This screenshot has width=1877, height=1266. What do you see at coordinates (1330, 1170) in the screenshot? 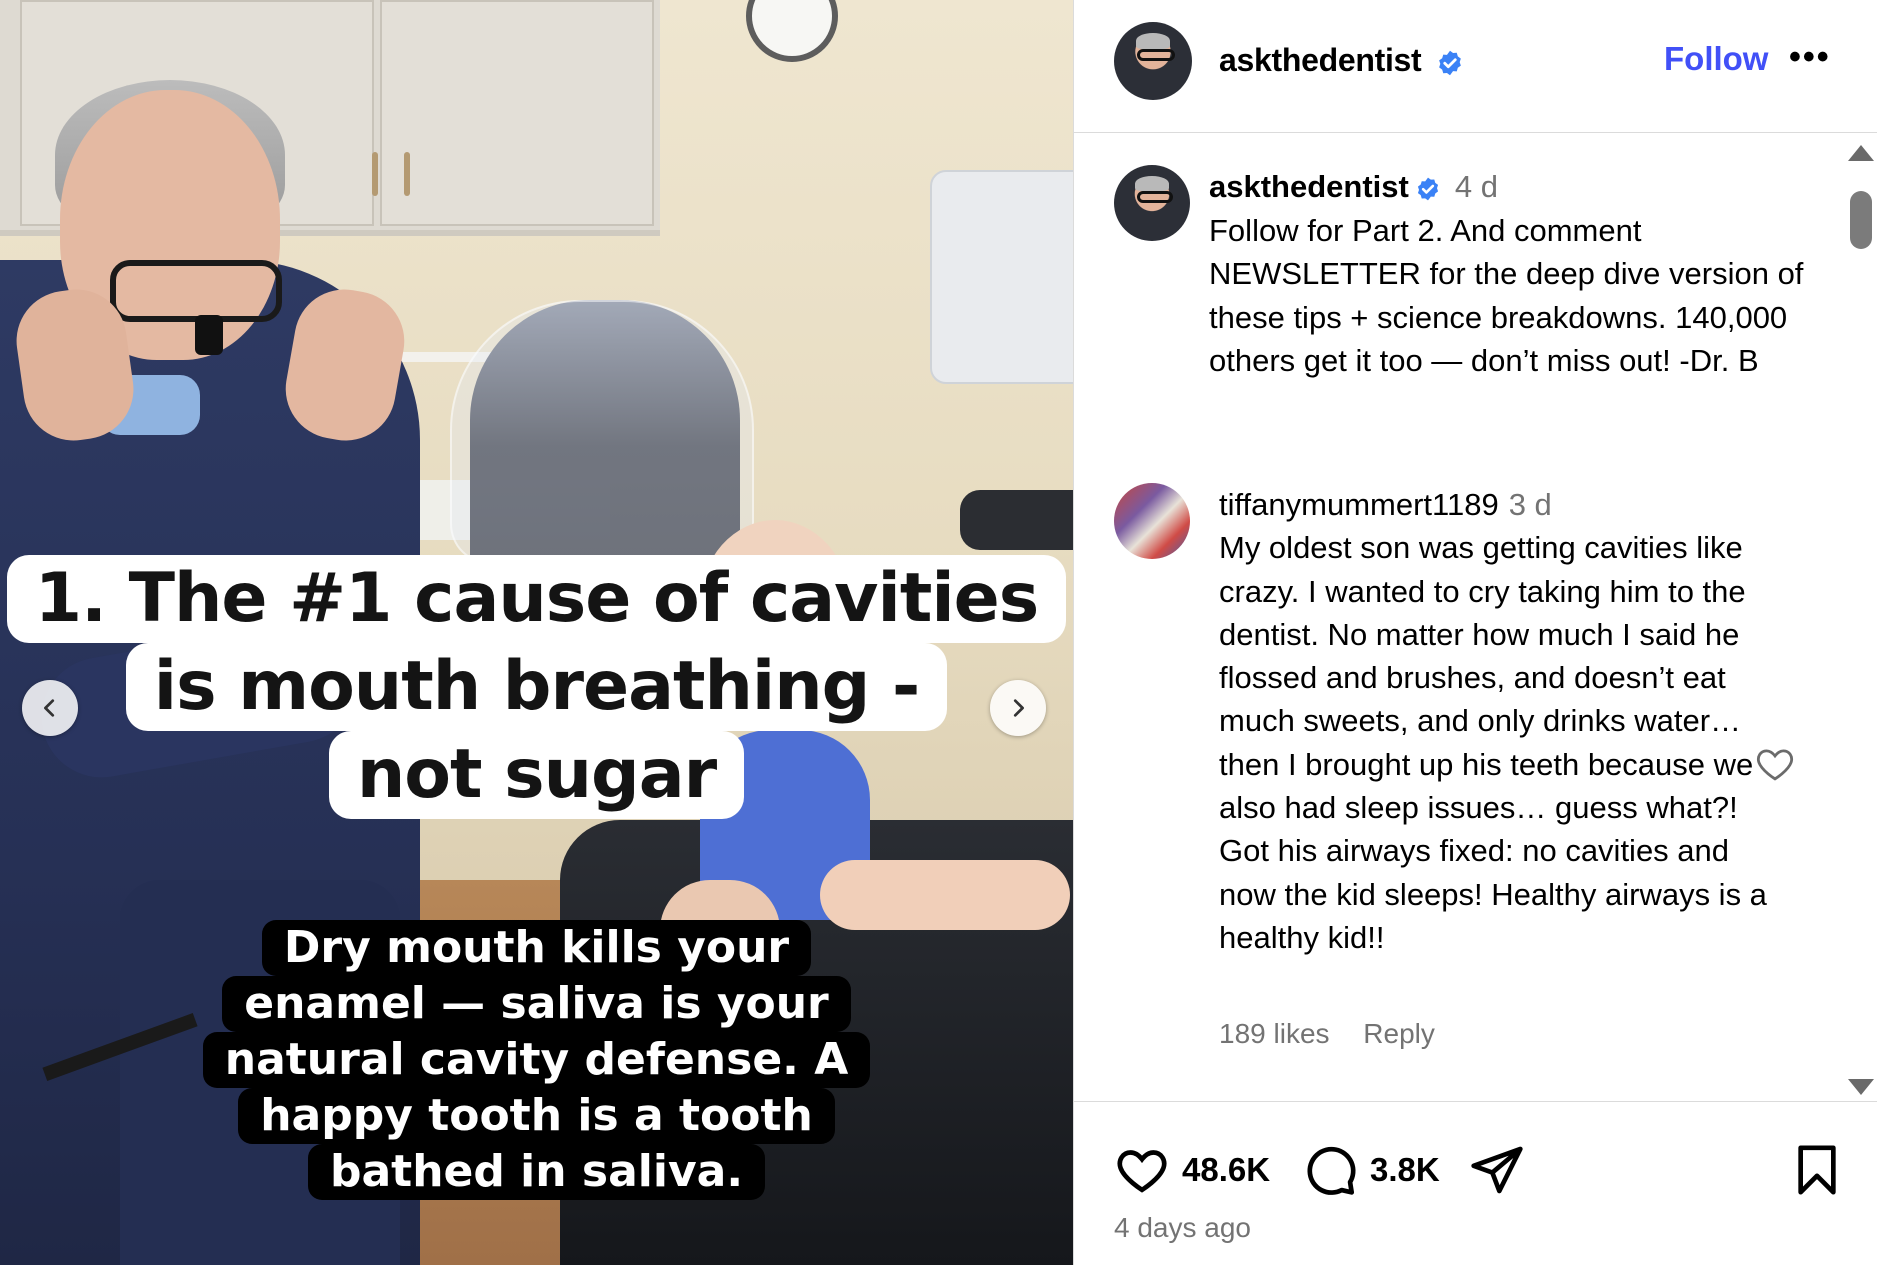
I see `comment-bubble-icon` at bounding box center [1330, 1170].